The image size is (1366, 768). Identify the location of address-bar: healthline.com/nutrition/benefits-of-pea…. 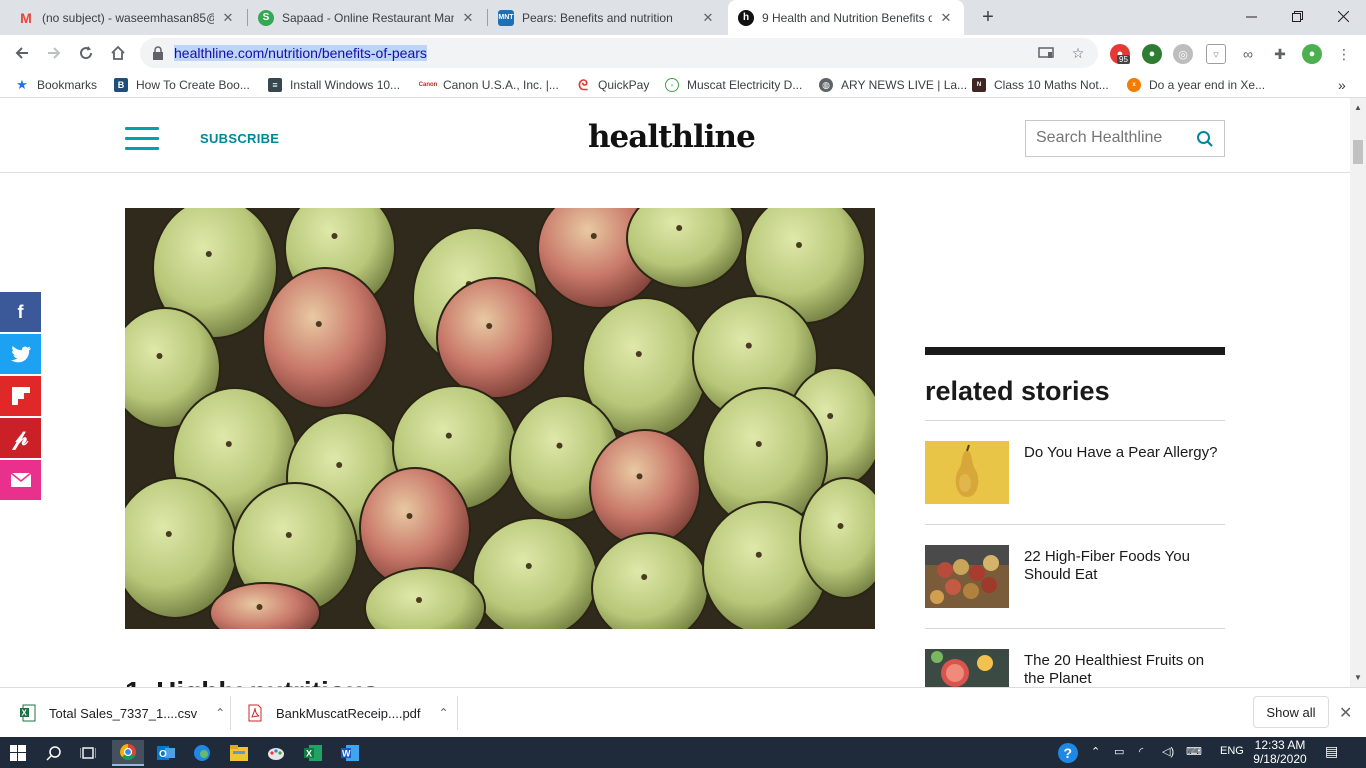
(619, 53).